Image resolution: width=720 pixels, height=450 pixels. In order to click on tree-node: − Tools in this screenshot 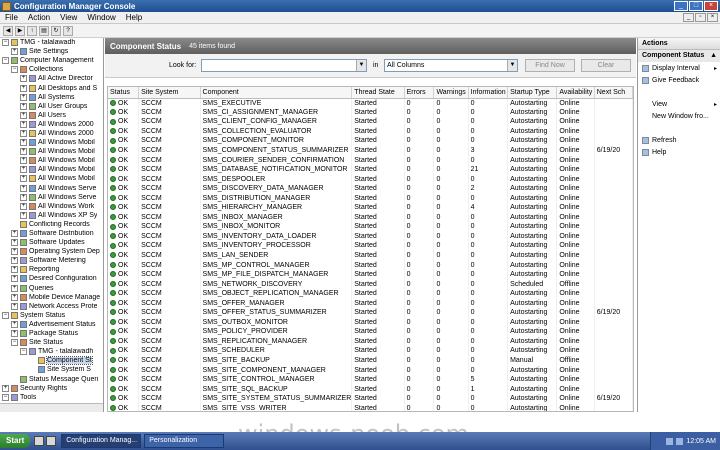, I will do `click(51, 397)`.